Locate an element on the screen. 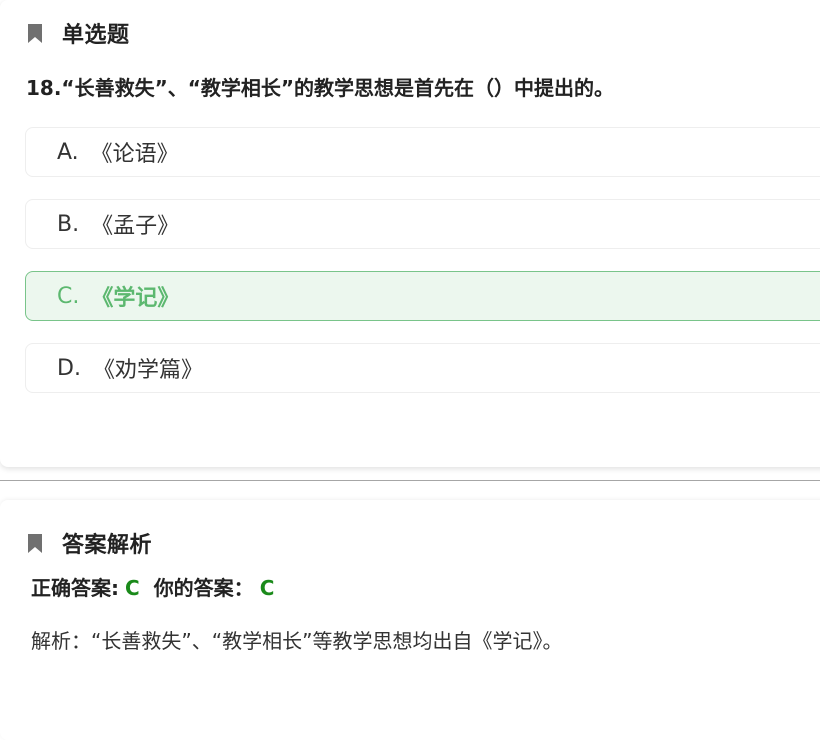 The height and width of the screenshot is (740, 820). question-type-title: 单选题 is located at coordinates (96, 35).